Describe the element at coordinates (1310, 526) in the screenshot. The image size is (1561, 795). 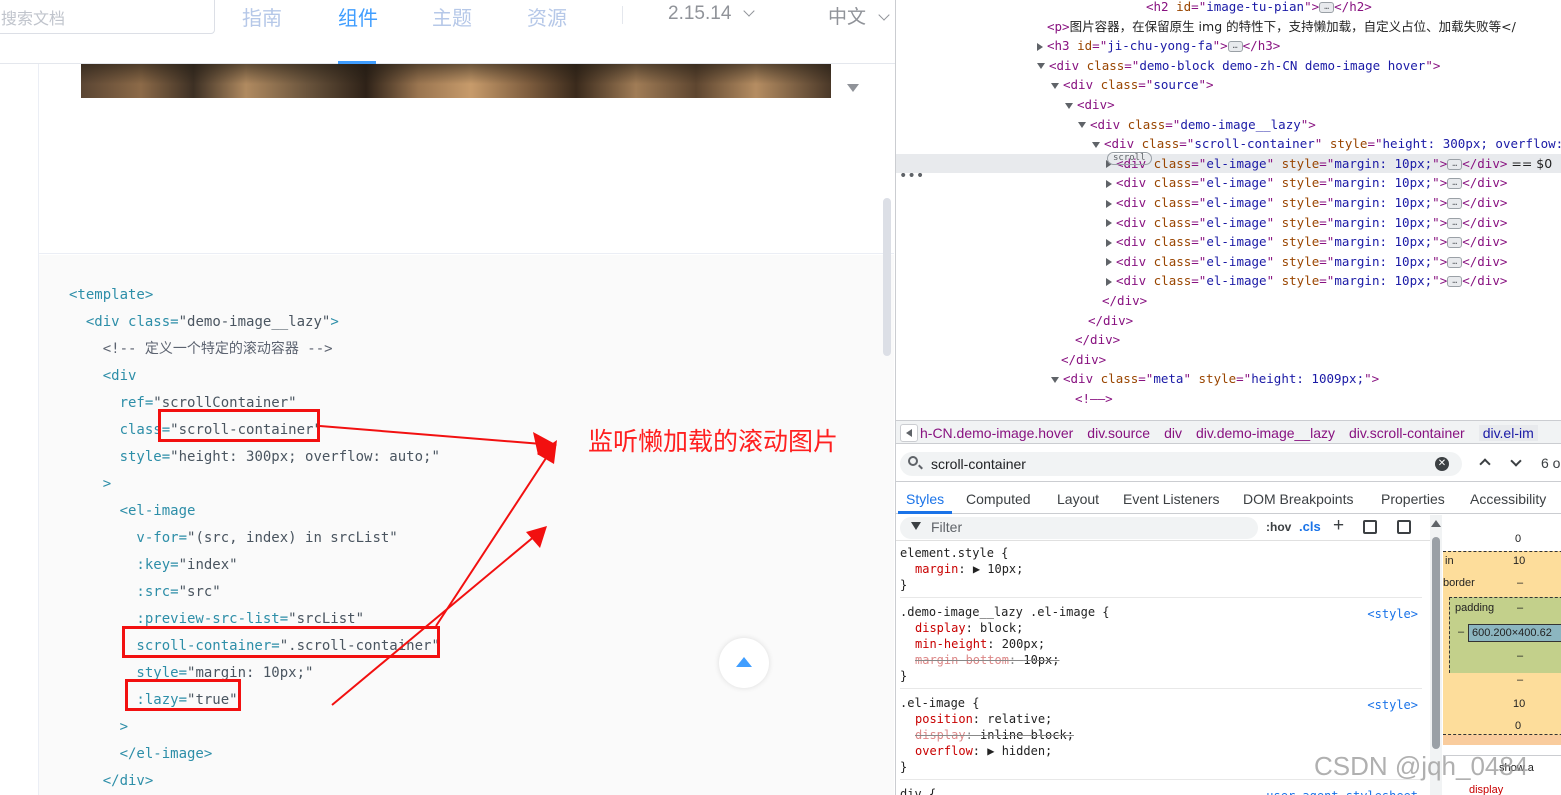
I see `cls-toggle: .cls` at that location.